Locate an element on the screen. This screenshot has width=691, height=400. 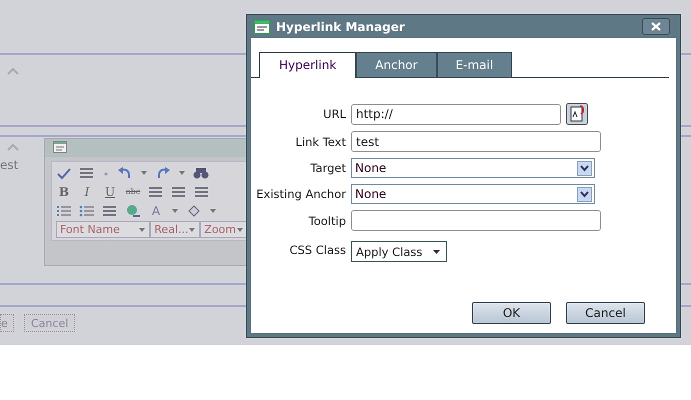
numbered-list-icon is located at coordinates (64, 211).